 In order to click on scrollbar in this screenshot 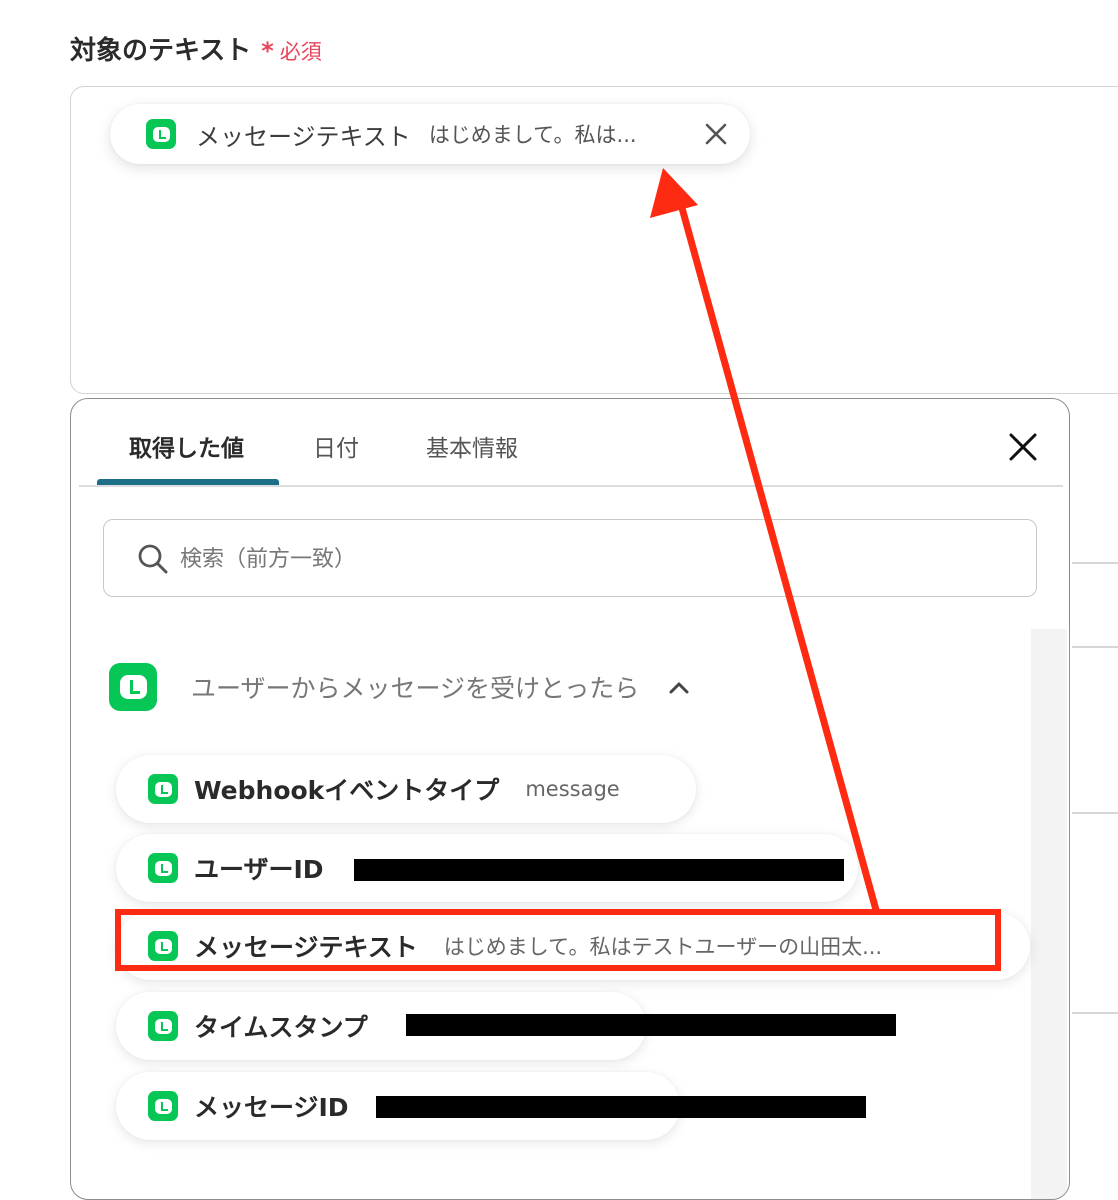, I will do `click(1049, 914)`.